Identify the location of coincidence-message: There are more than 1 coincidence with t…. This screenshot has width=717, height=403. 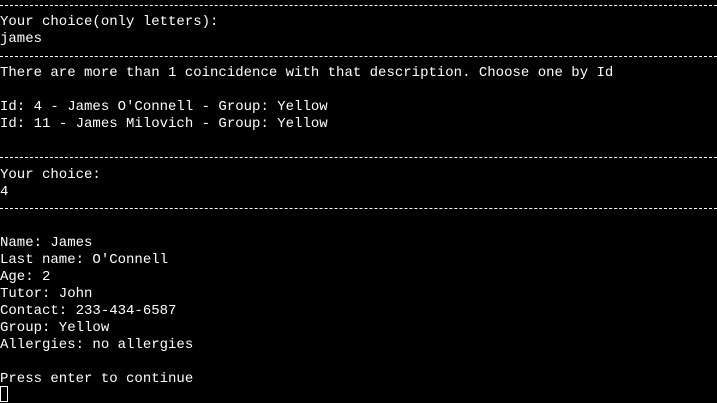
(307, 73).